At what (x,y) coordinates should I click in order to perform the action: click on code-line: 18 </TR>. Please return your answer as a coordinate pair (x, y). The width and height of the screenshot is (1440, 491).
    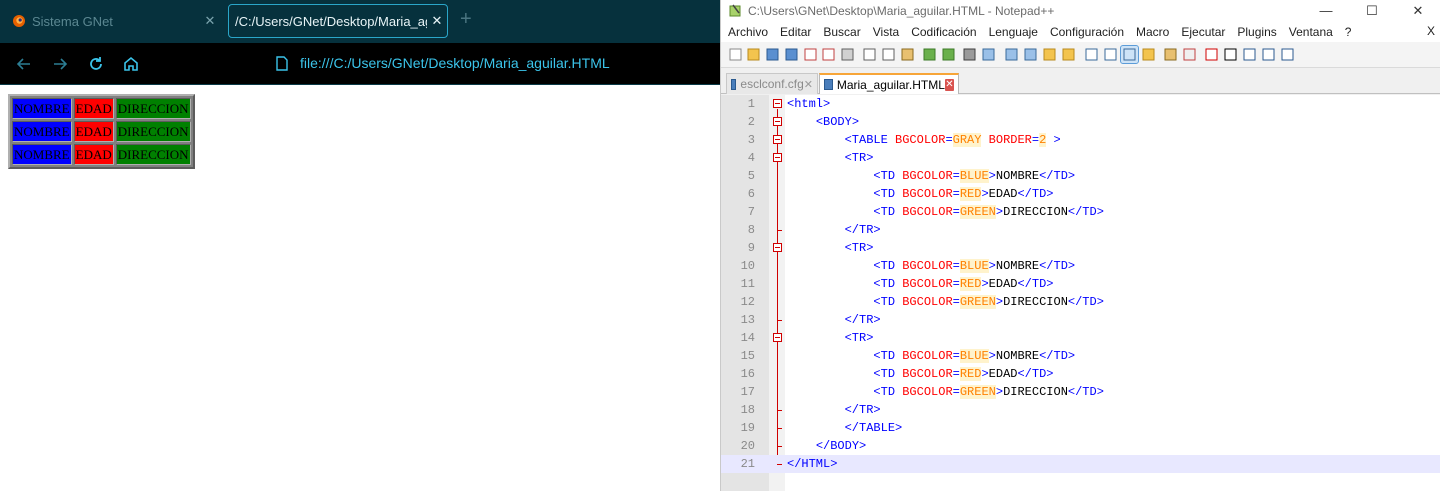
    Looking at the image, I should click on (1080, 410).